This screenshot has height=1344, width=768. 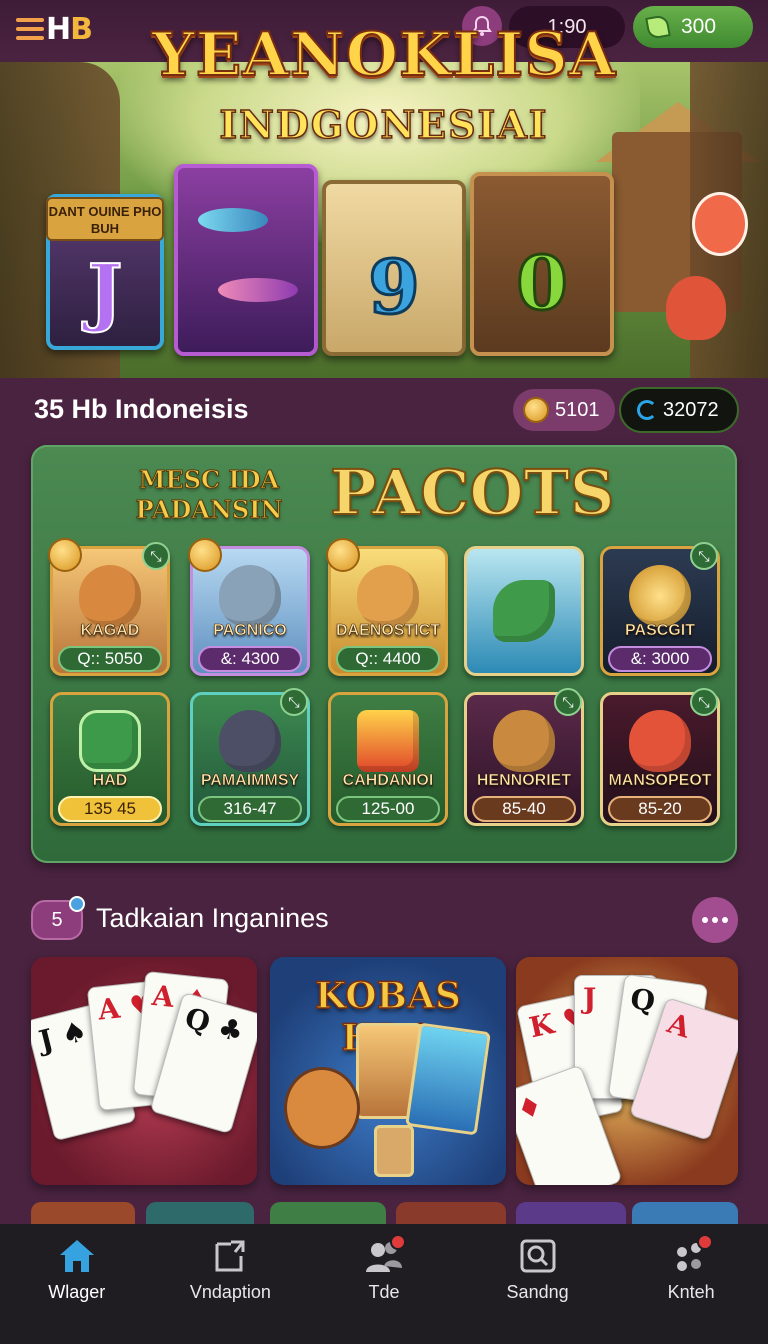 I want to click on game-tile: ⤡ KAGAD Q:: 5050, so click(x=109, y=607).